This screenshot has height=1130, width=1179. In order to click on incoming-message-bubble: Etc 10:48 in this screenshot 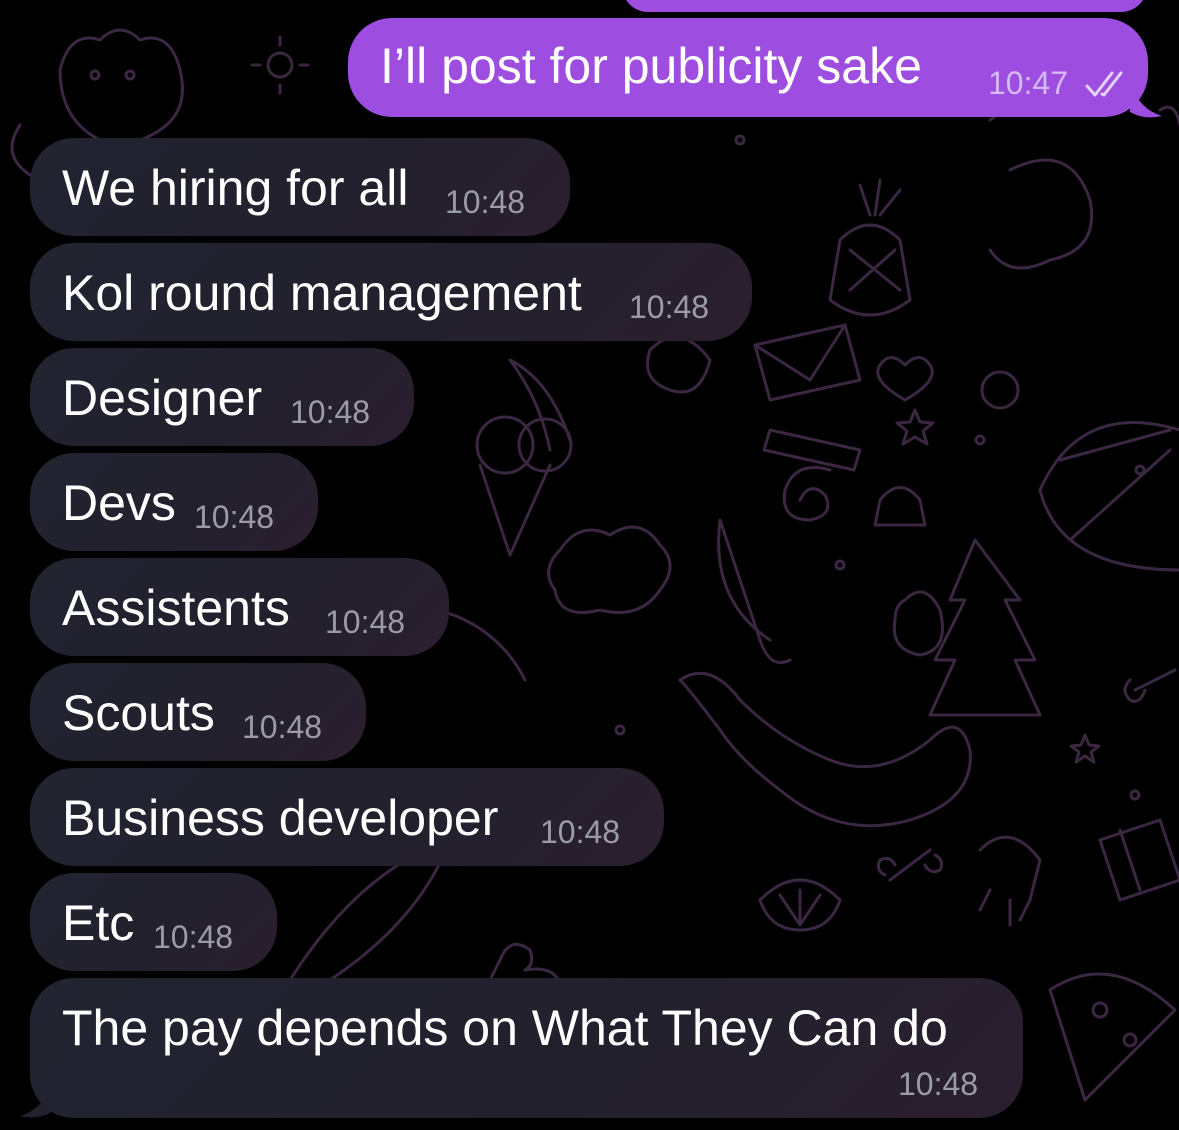, I will do `click(153, 922)`.